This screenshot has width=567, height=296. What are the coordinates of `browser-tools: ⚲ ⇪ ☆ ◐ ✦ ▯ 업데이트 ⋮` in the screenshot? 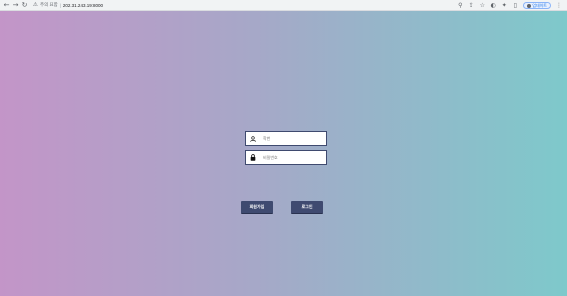 It's located at (509, 5).